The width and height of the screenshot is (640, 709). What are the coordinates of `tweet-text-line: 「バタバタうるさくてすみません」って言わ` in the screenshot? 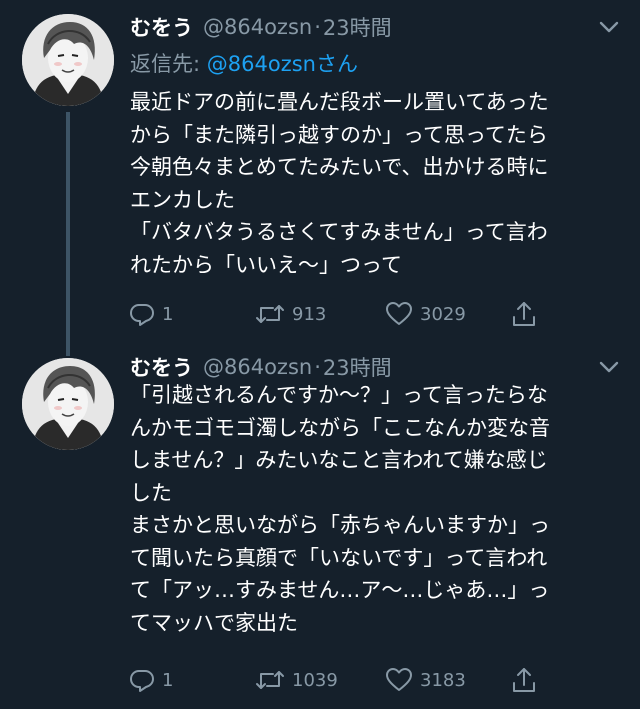 It's located at (339, 232).